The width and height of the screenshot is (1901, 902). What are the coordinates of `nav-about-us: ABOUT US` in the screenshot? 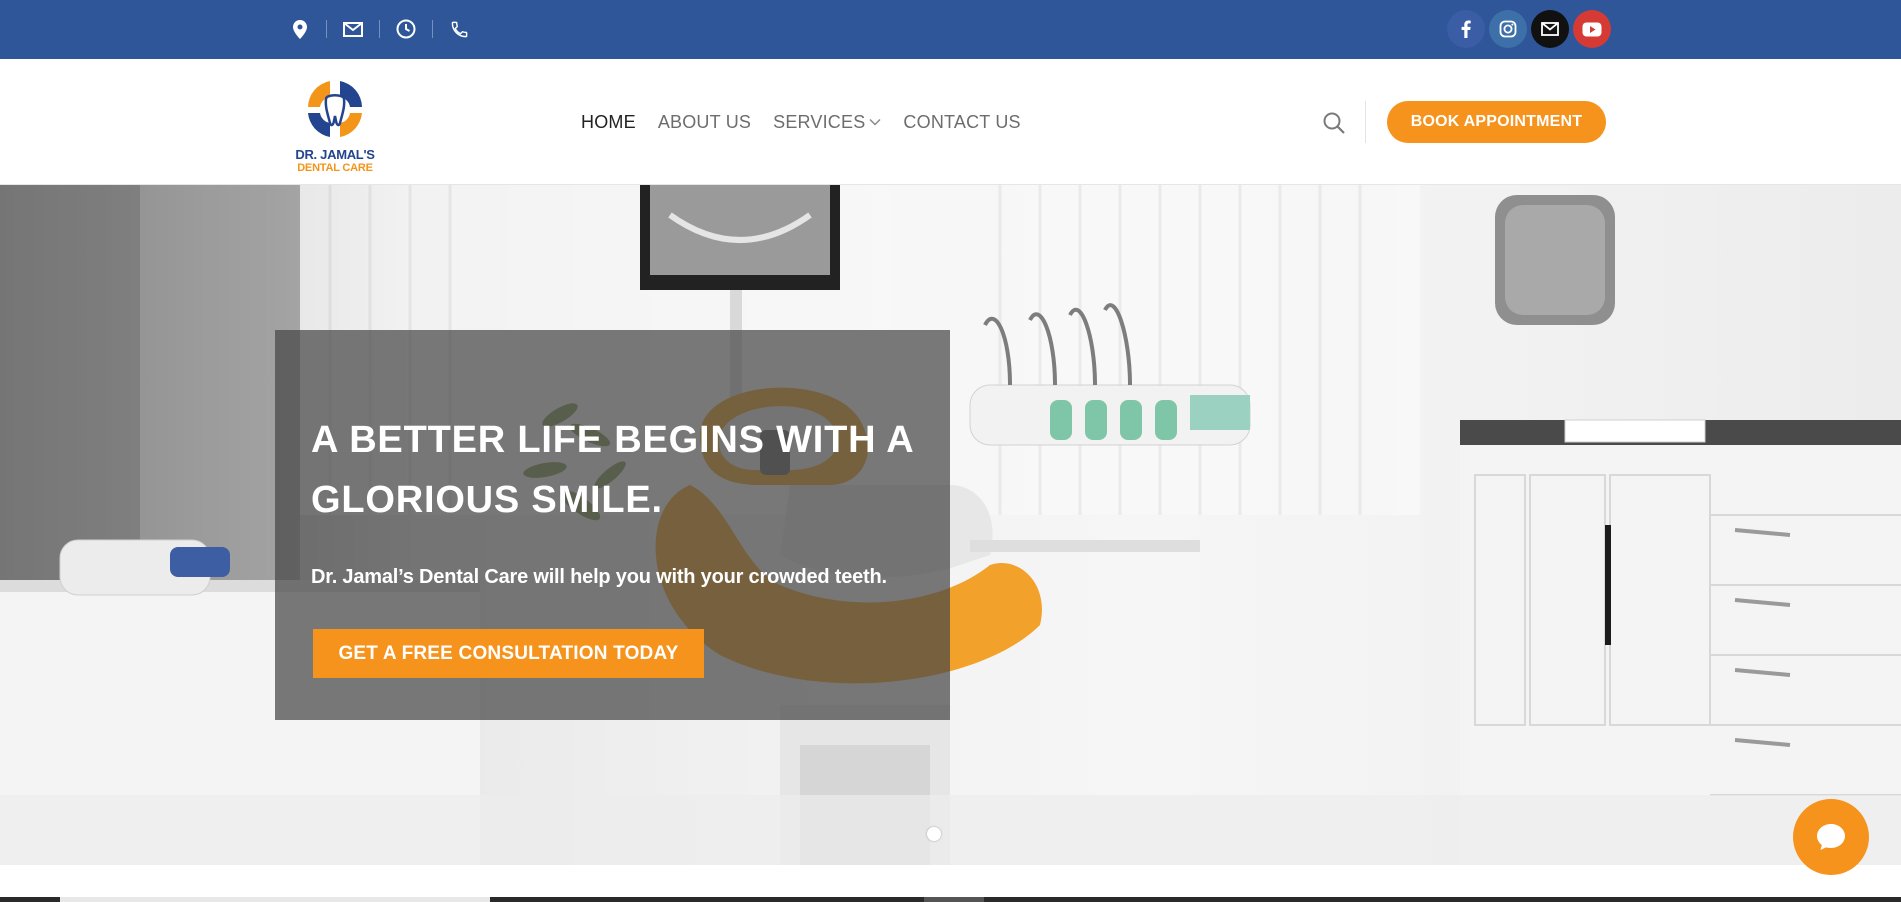 It's located at (704, 122).